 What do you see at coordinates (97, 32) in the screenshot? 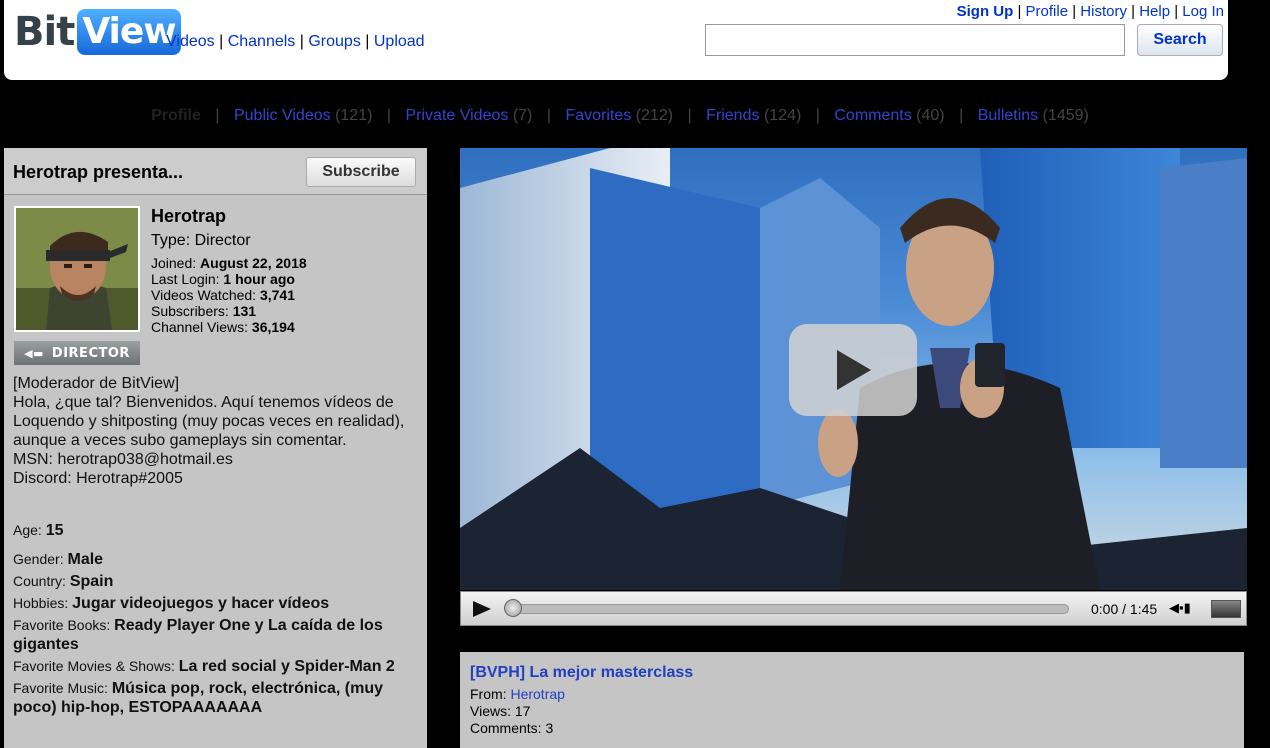
I see `bitview-logo: Bit View` at bounding box center [97, 32].